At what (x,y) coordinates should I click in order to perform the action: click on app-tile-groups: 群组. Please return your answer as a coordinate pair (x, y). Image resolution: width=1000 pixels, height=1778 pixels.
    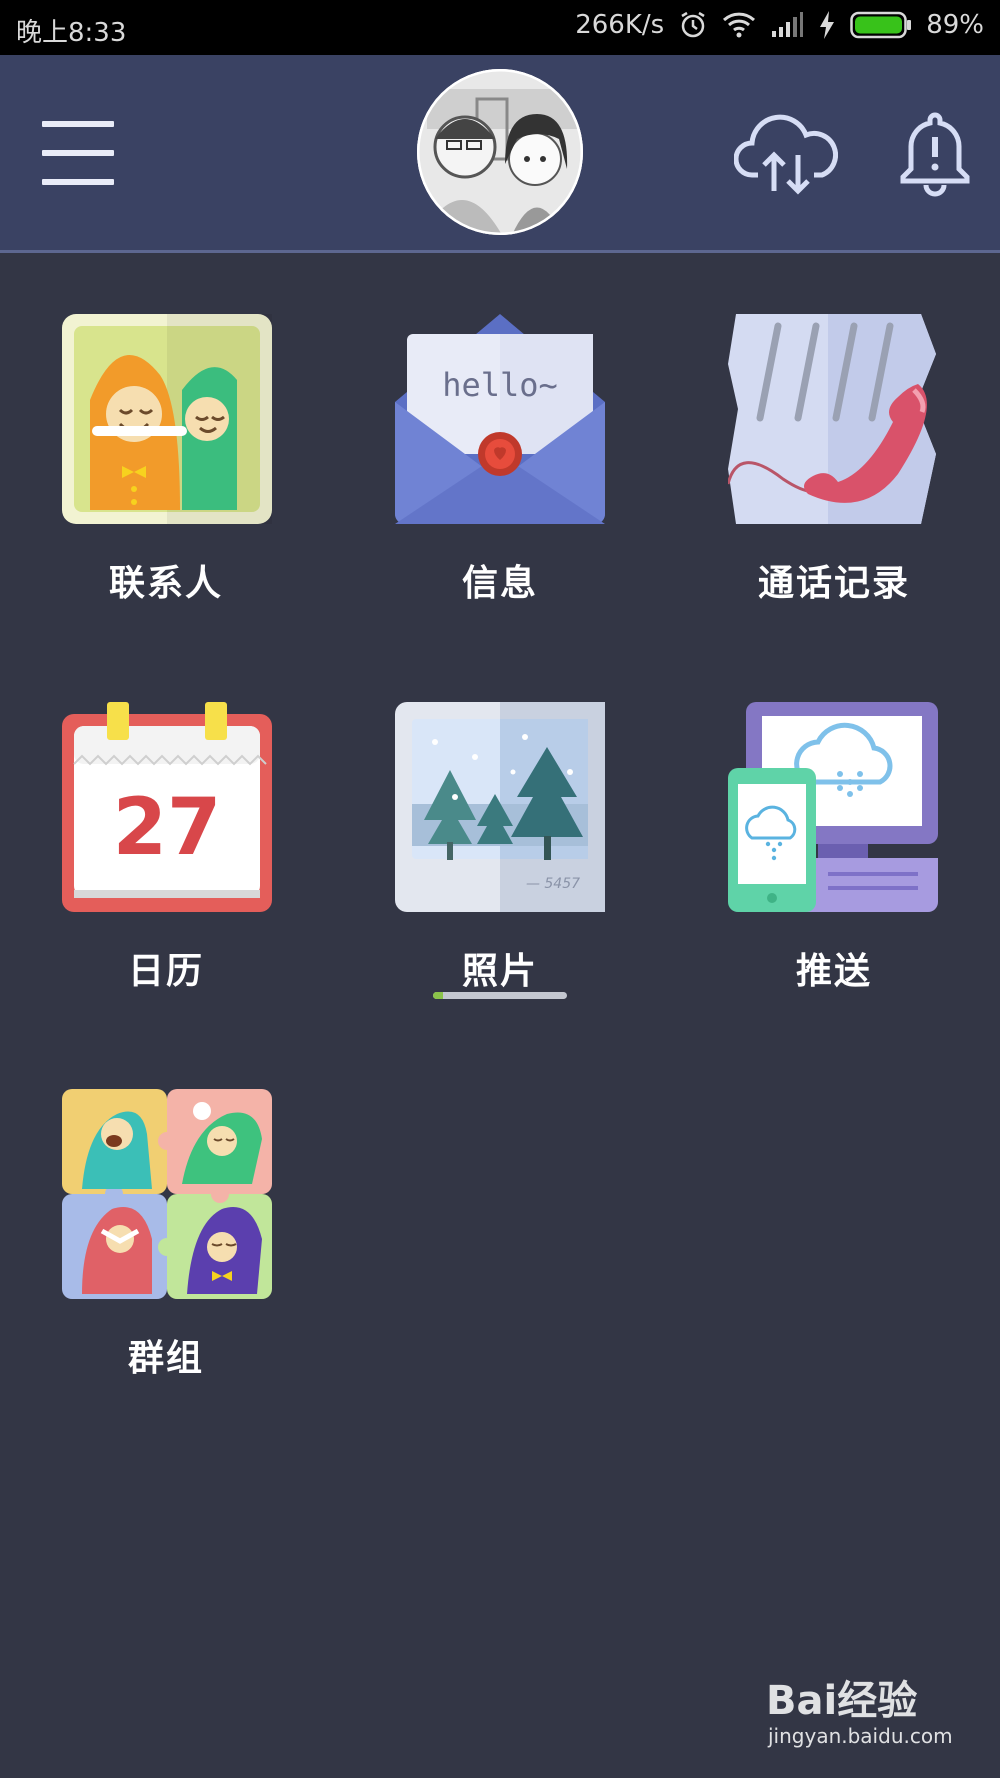
    Looking at the image, I should click on (136, 1239).